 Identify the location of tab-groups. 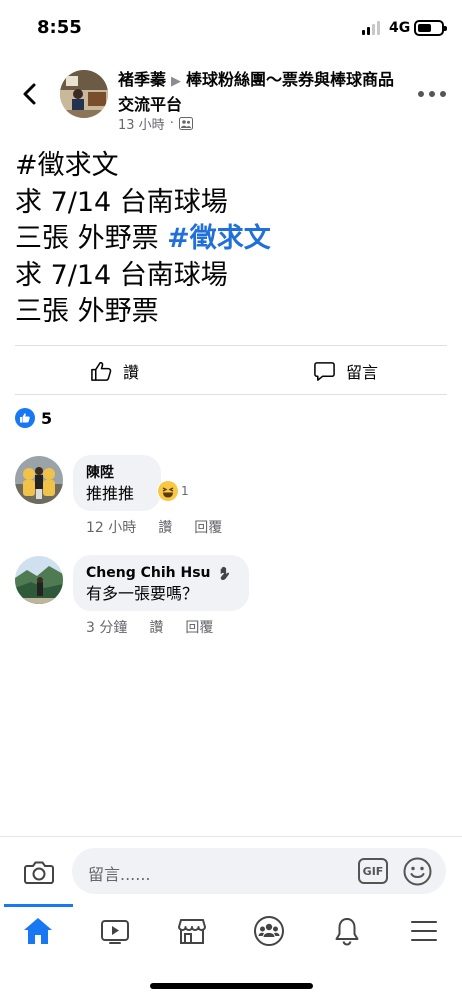
(269, 931).